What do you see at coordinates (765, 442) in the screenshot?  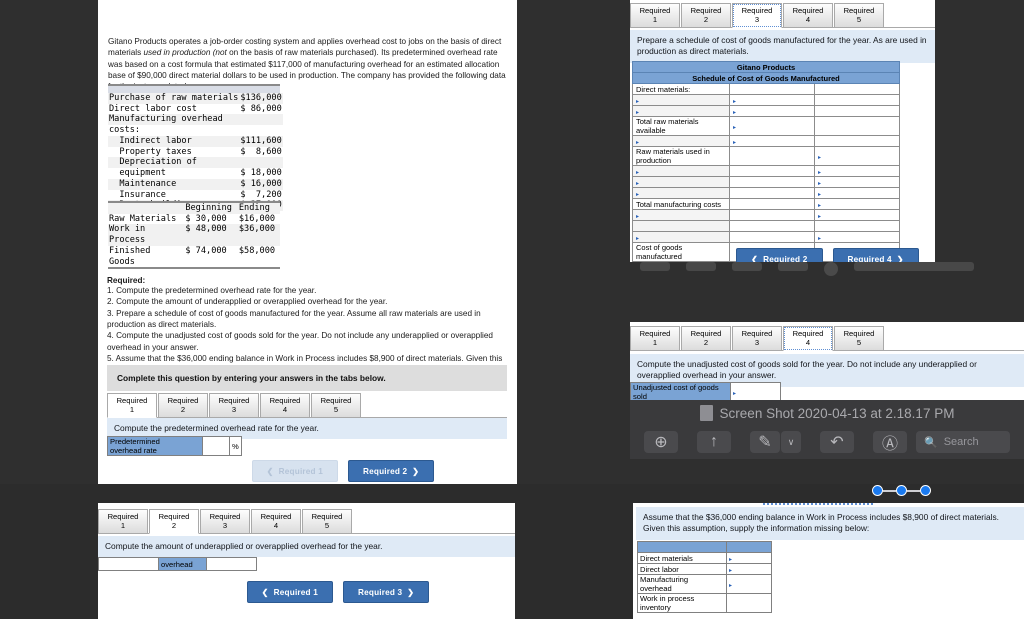 I see `markup-icon: ✎` at bounding box center [765, 442].